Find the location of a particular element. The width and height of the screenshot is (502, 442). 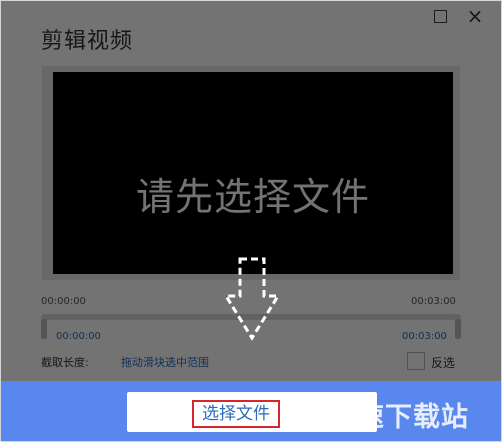

close-icon: × is located at coordinates (475, 16).